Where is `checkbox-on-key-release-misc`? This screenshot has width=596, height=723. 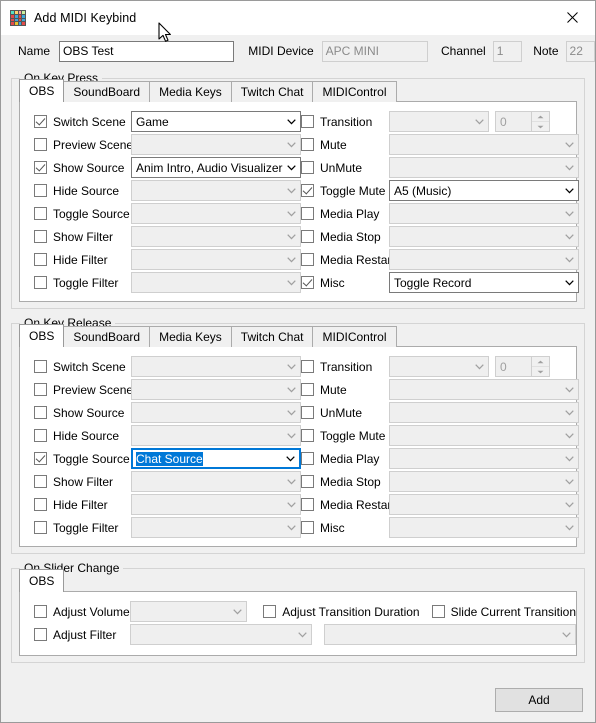
checkbox-on-key-release-misc is located at coordinates (307, 527).